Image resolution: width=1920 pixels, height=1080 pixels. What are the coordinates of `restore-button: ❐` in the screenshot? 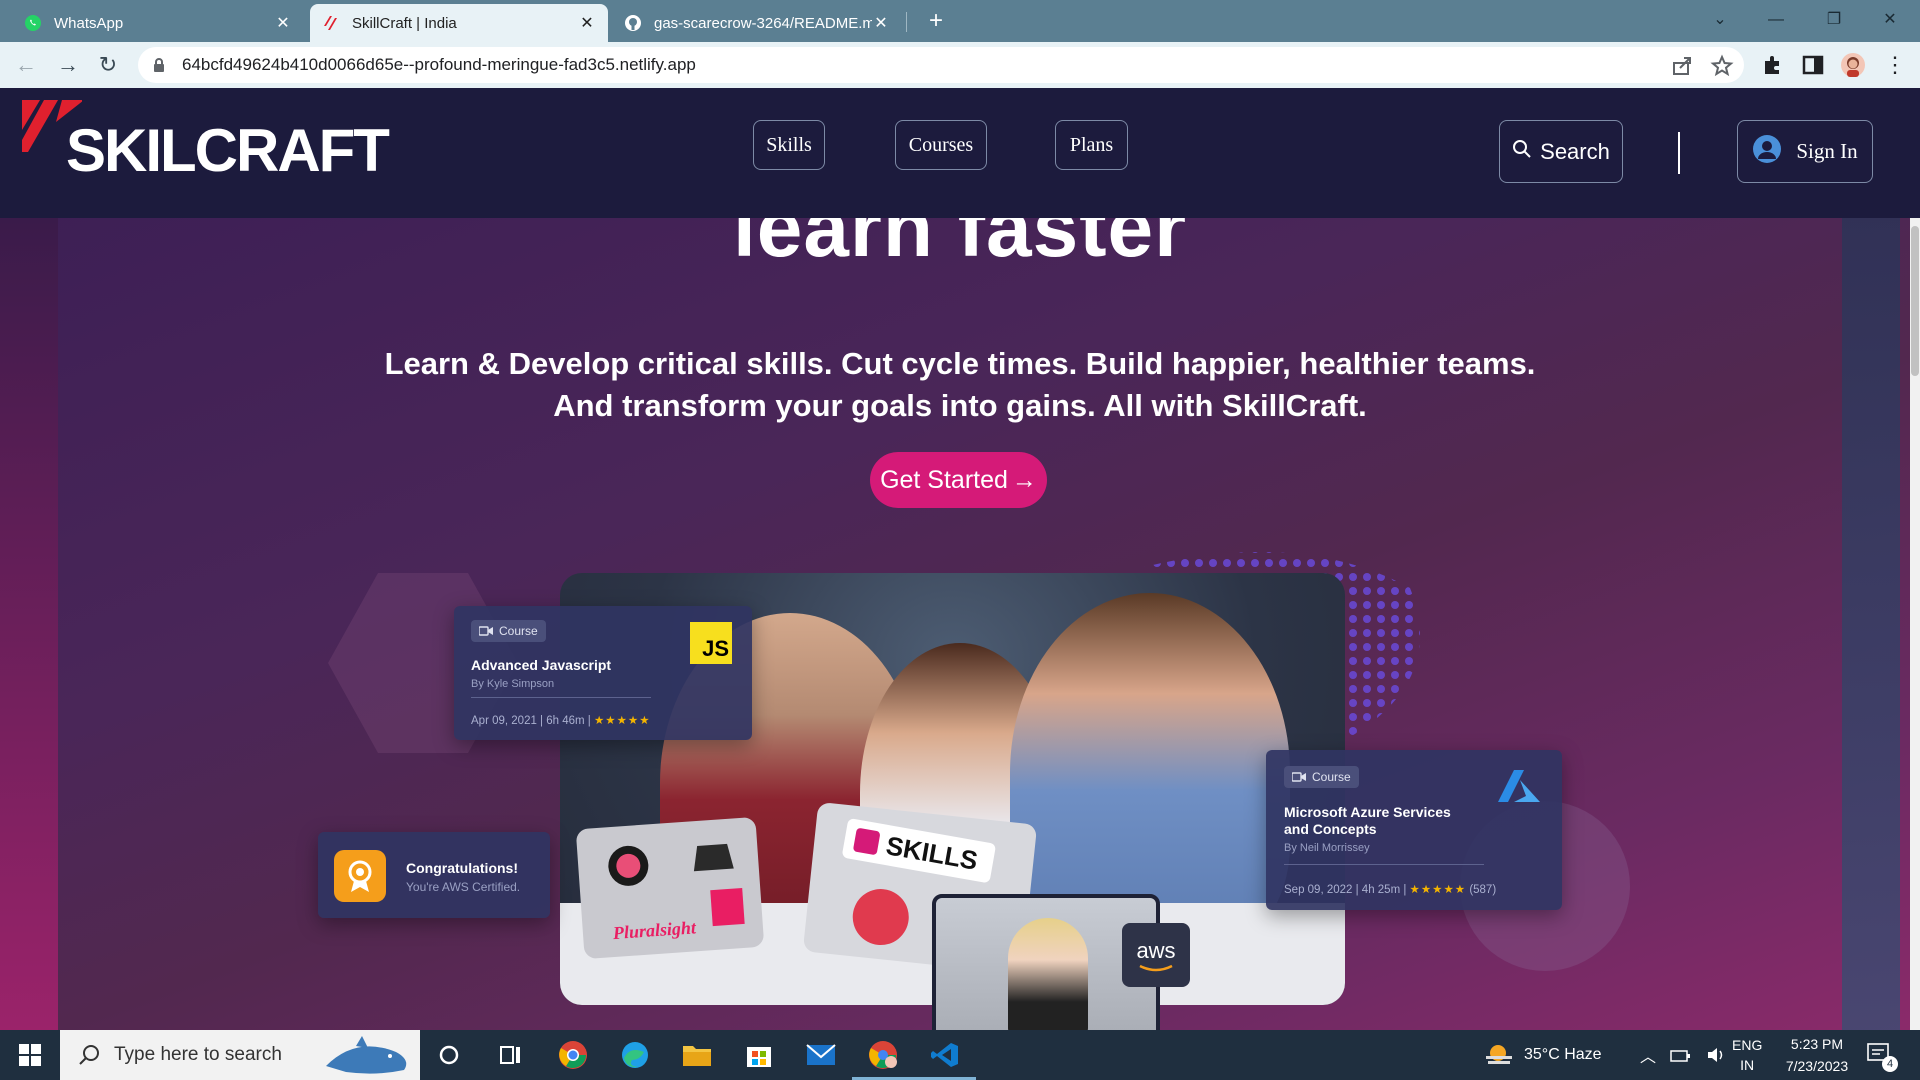 It's located at (1834, 21).